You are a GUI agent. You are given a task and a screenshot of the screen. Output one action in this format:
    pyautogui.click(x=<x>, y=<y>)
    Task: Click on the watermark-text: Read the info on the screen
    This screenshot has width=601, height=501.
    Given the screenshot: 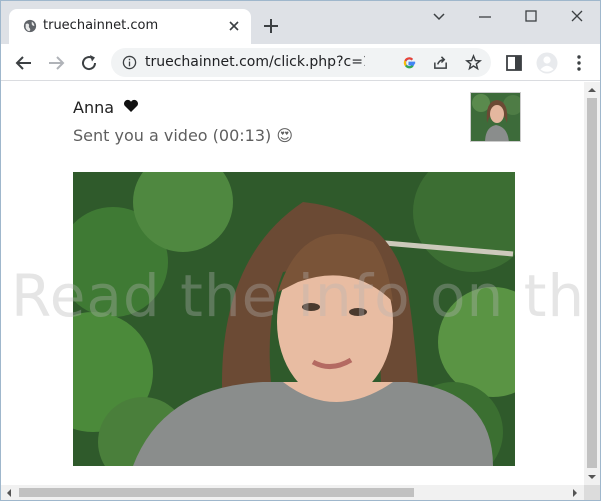 What is the action you would take?
    pyautogui.click(x=297, y=296)
    